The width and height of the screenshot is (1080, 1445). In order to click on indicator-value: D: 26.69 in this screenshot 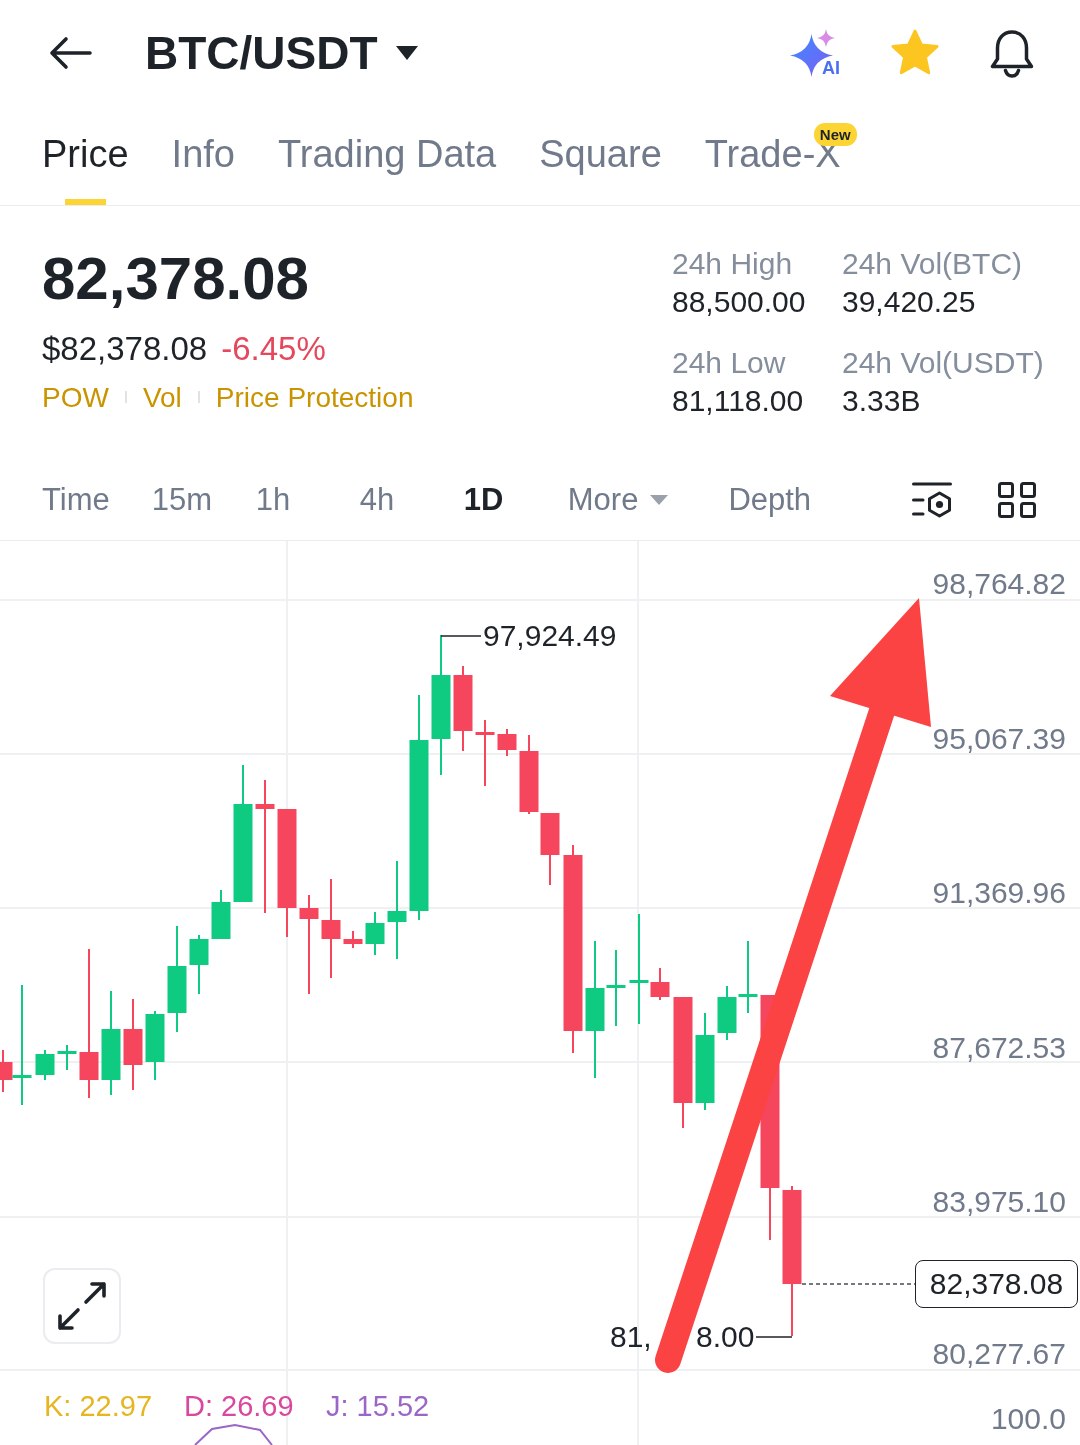, I will do `click(239, 1406)`.